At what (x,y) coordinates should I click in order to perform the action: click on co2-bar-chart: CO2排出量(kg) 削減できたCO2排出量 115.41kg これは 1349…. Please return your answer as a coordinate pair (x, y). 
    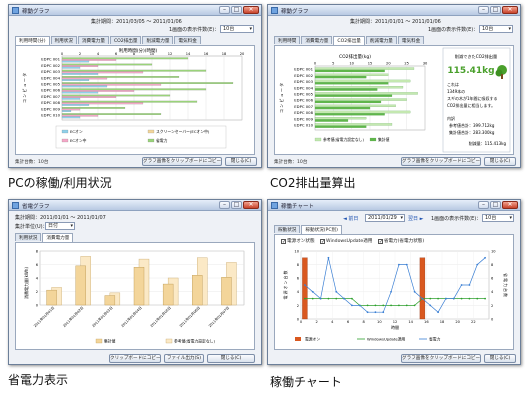
    Looking at the image, I should click on (394, 100).